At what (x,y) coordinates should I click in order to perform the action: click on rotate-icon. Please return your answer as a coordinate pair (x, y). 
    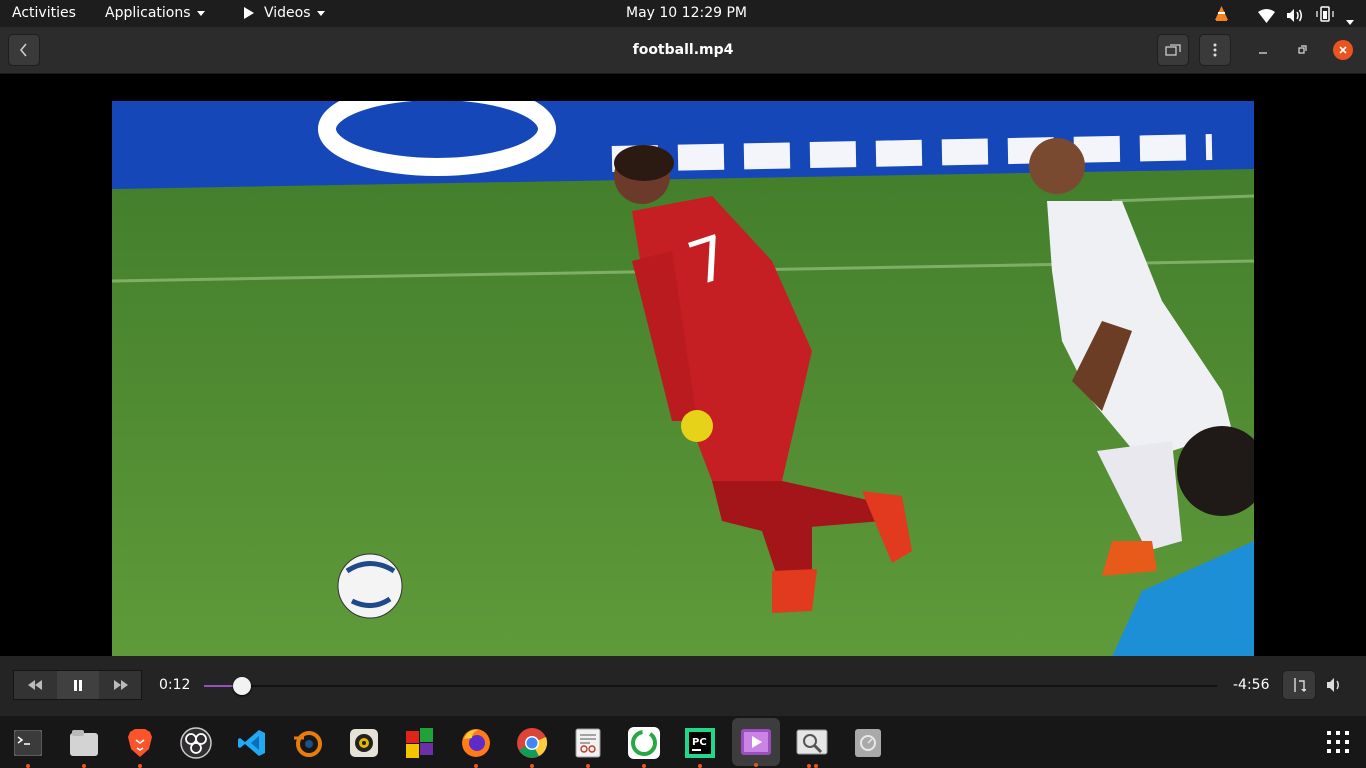
    Looking at the image, I should click on (1300, 685).